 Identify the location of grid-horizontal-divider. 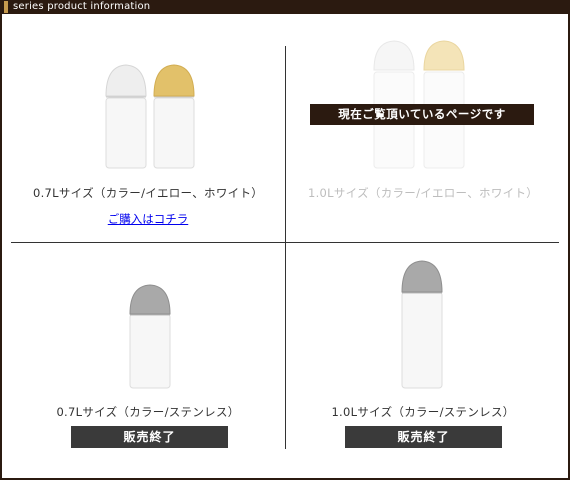
(285, 242).